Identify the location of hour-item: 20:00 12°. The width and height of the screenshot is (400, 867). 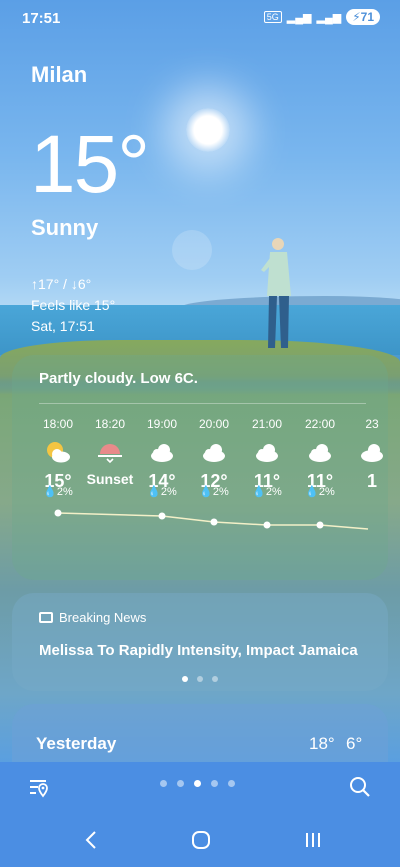
(214, 454).